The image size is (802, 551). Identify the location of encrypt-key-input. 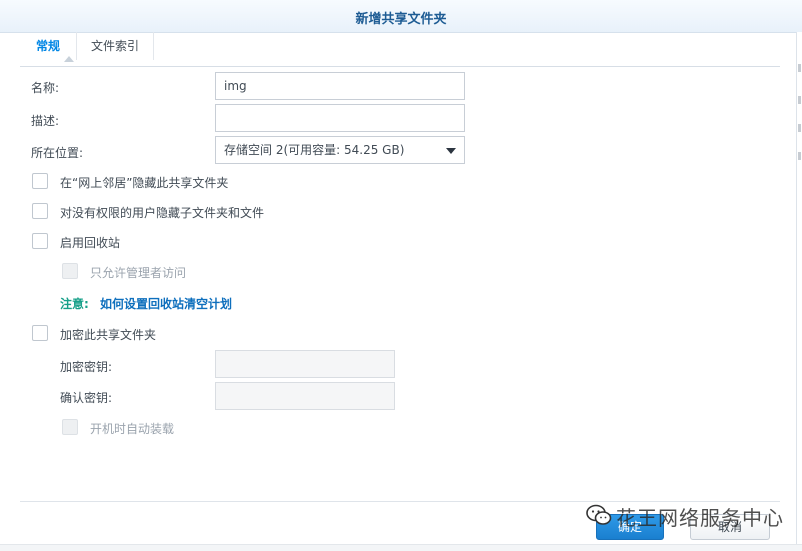
(305, 364).